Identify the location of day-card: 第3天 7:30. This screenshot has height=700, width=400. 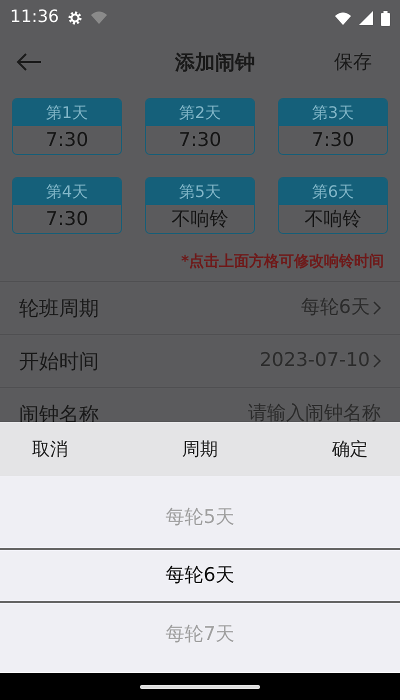
(333, 126).